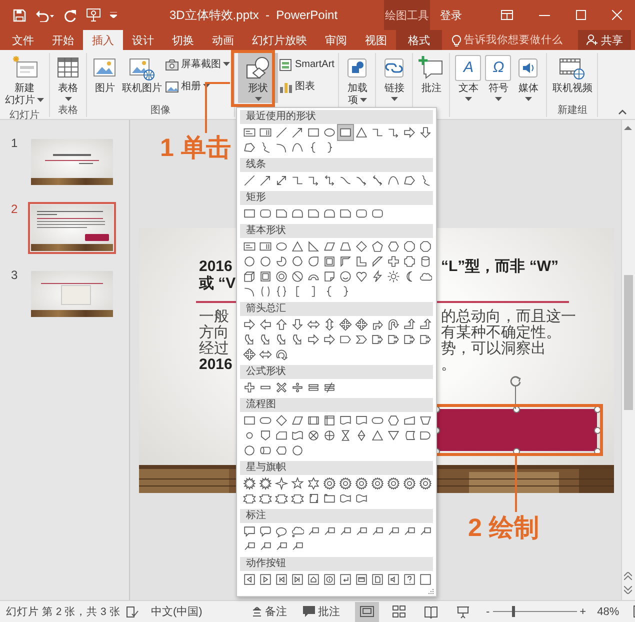  I want to click on slide-body-text: 2016, so click(215, 364).